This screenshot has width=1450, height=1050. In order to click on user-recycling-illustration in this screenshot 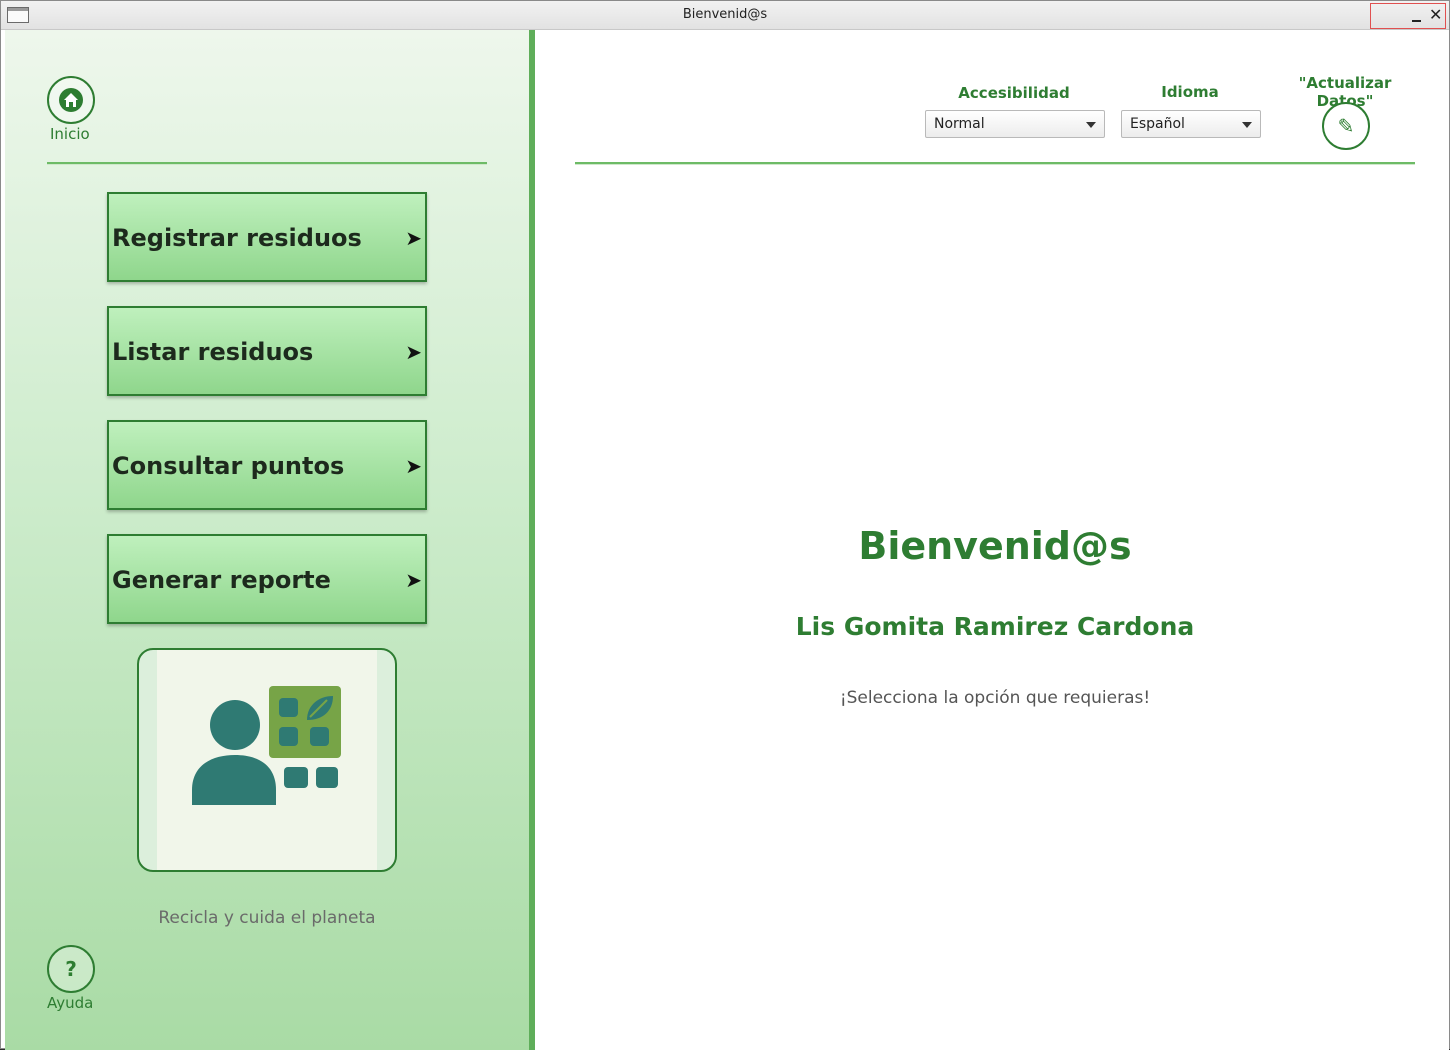, I will do `click(266, 745)`.